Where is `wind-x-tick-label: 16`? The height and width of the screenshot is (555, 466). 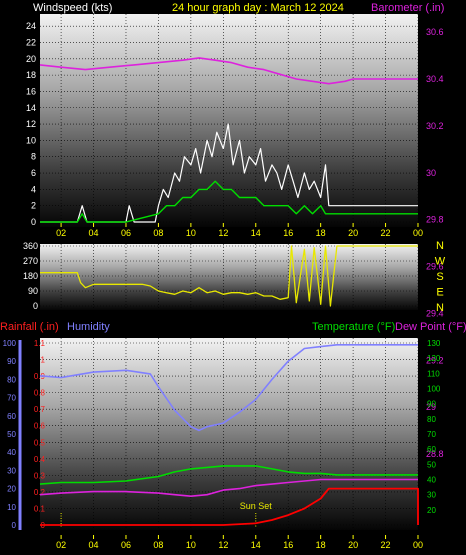 wind-x-tick-label: 16 is located at coordinates (288, 233).